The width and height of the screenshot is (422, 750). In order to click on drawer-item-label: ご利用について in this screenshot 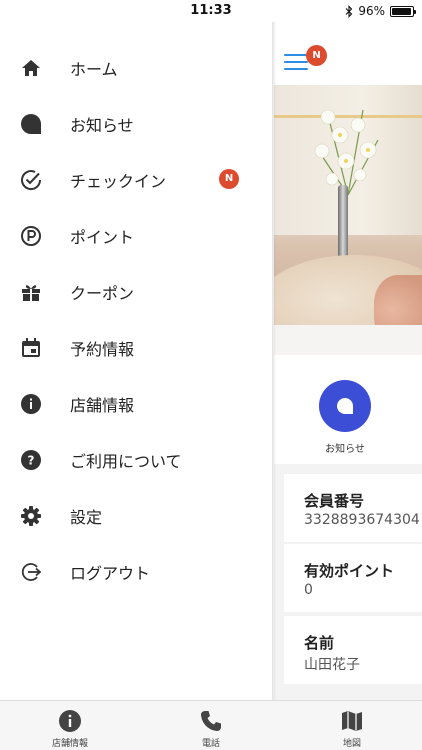, I will do `click(126, 461)`.